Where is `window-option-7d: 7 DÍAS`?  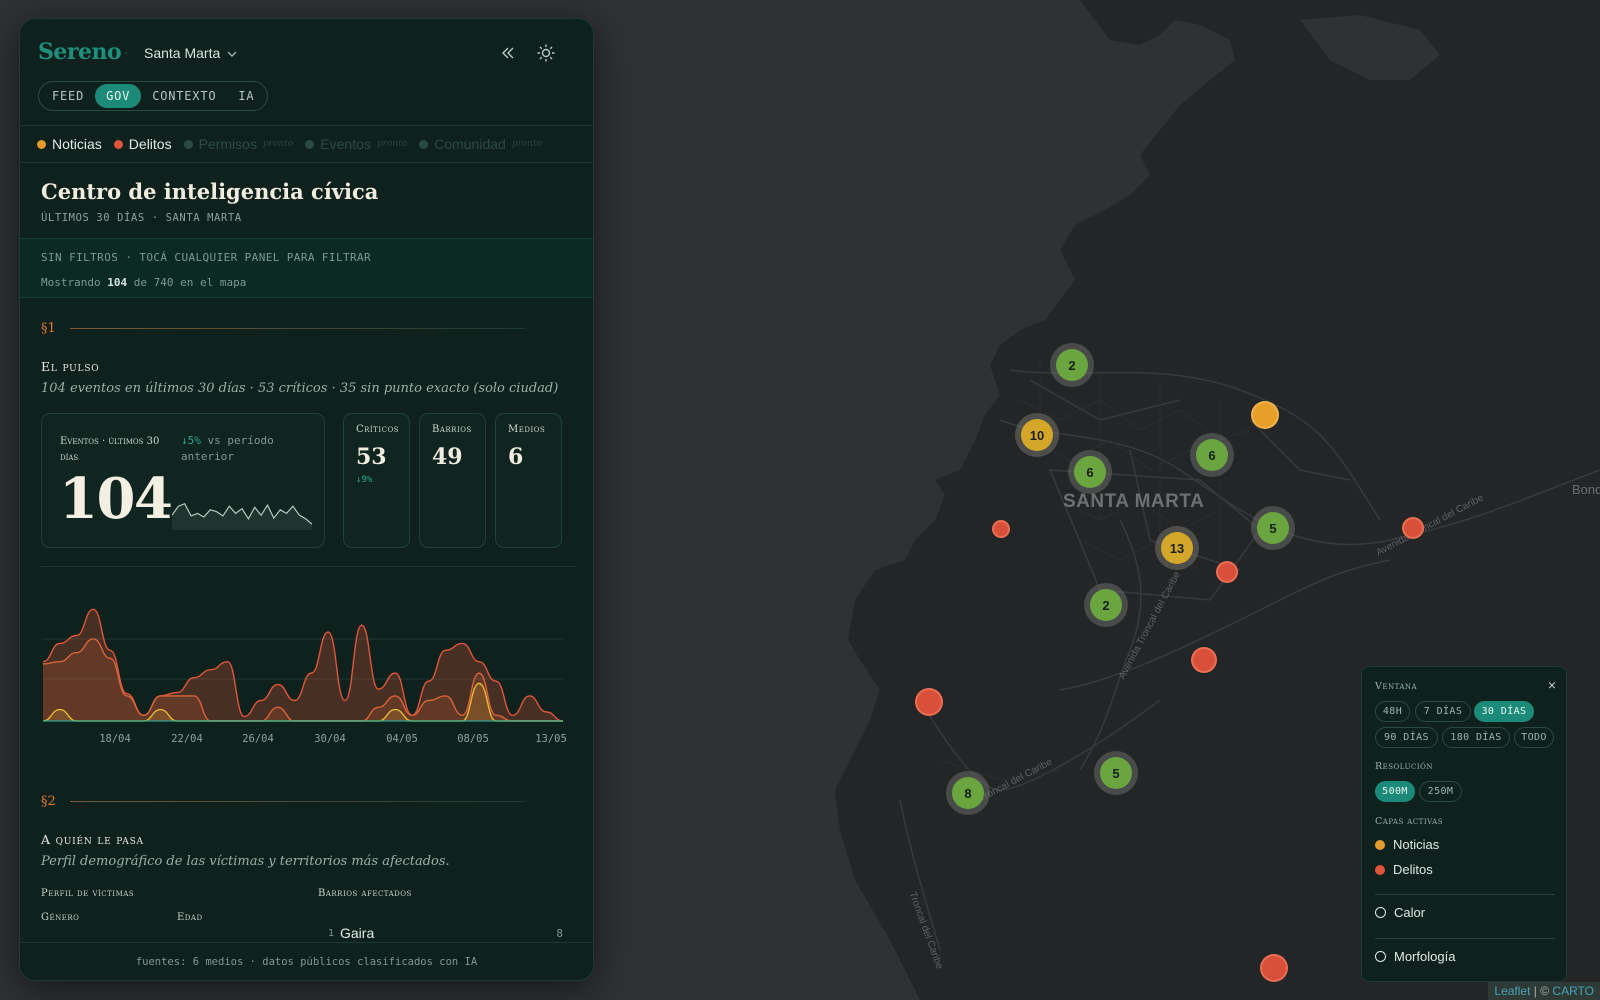 window-option-7d: 7 DÍAS is located at coordinates (1443, 711).